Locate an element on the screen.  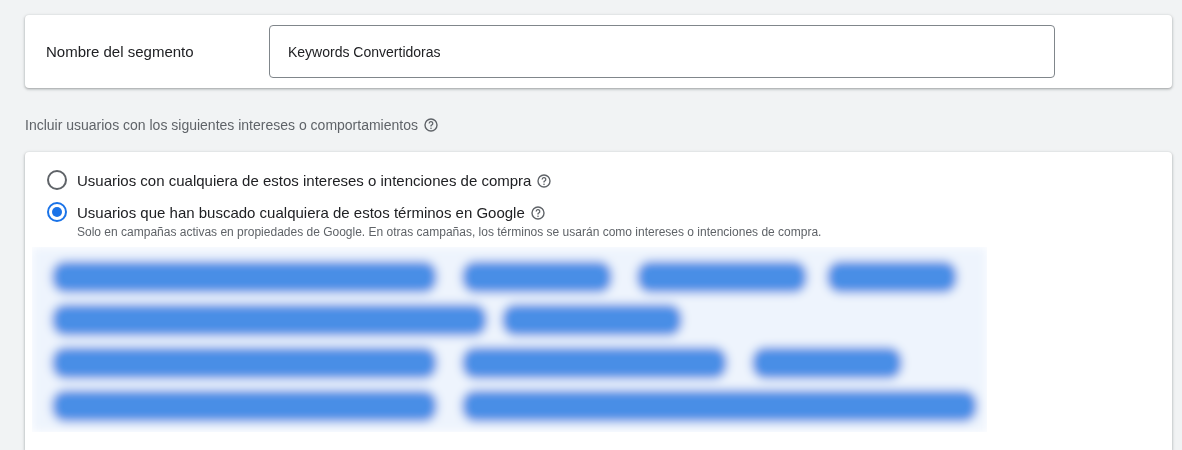
option-label: Usuarios que han buscado cualquiera de estos términos en Google is located at coordinates (301, 212).